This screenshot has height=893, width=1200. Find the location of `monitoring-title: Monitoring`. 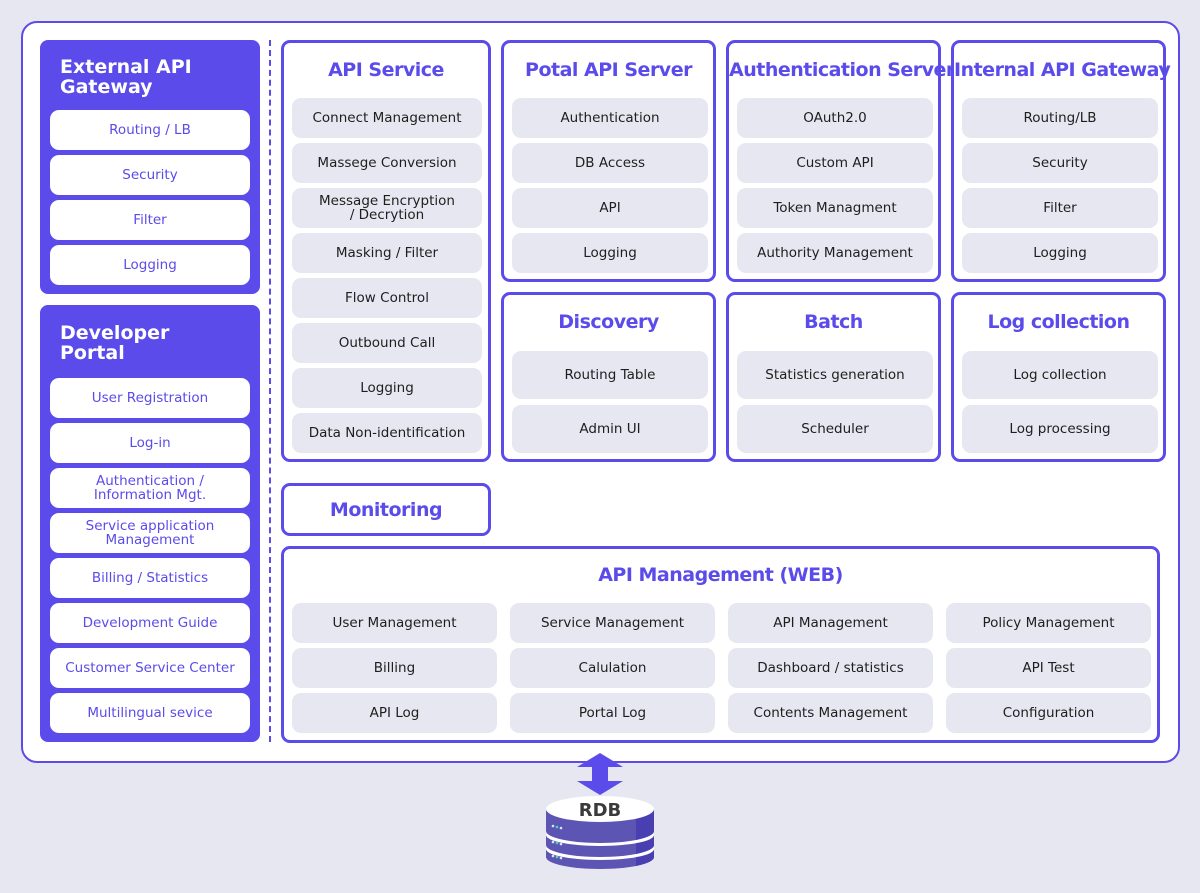

monitoring-title: Monitoring is located at coordinates (386, 510).